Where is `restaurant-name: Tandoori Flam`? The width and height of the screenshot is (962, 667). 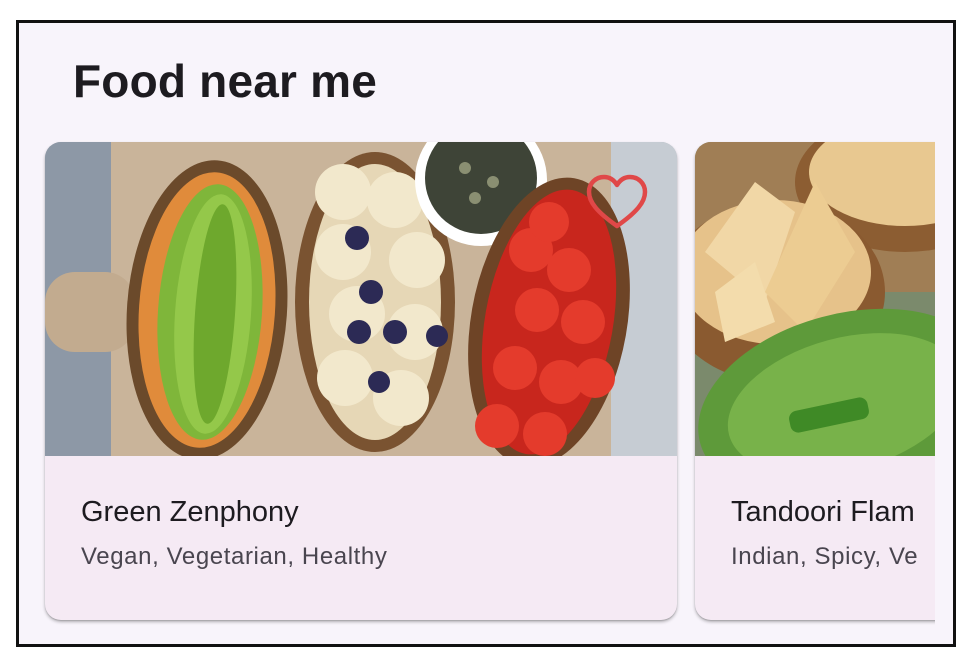 restaurant-name: Tandoori Flam is located at coordinates (823, 512).